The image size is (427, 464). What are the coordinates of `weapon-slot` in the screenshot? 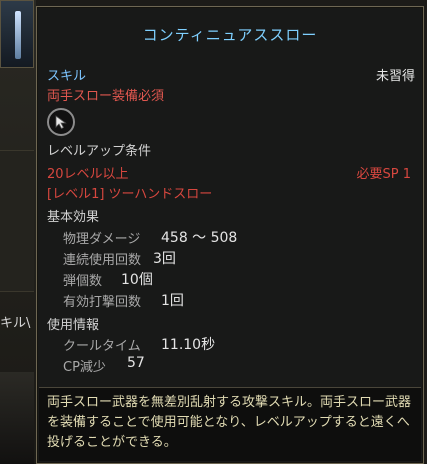 It's located at (17, 34).